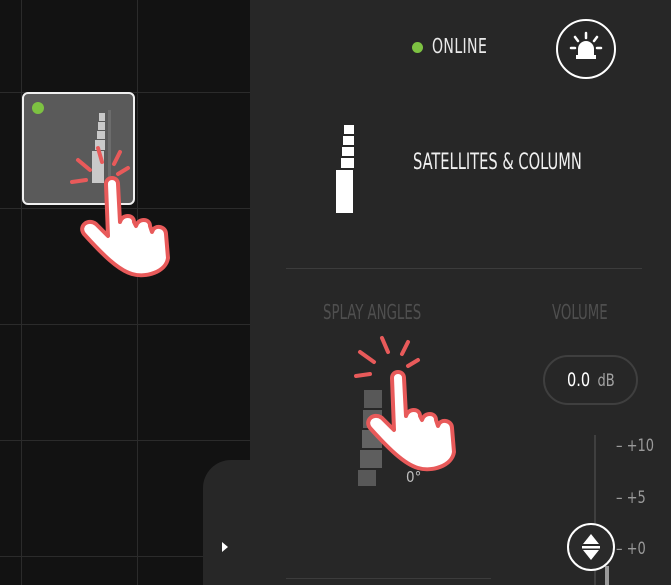 This screenshot has height=585, width=671. I want to click on volume-value: 0.0, so click(578, 380).